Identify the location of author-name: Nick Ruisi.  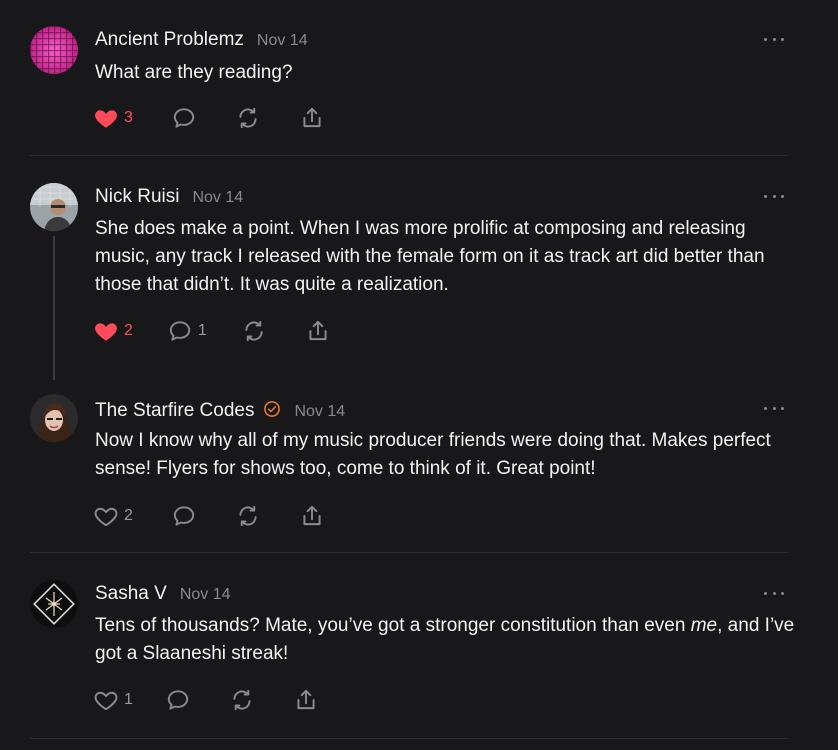
(137, 197).